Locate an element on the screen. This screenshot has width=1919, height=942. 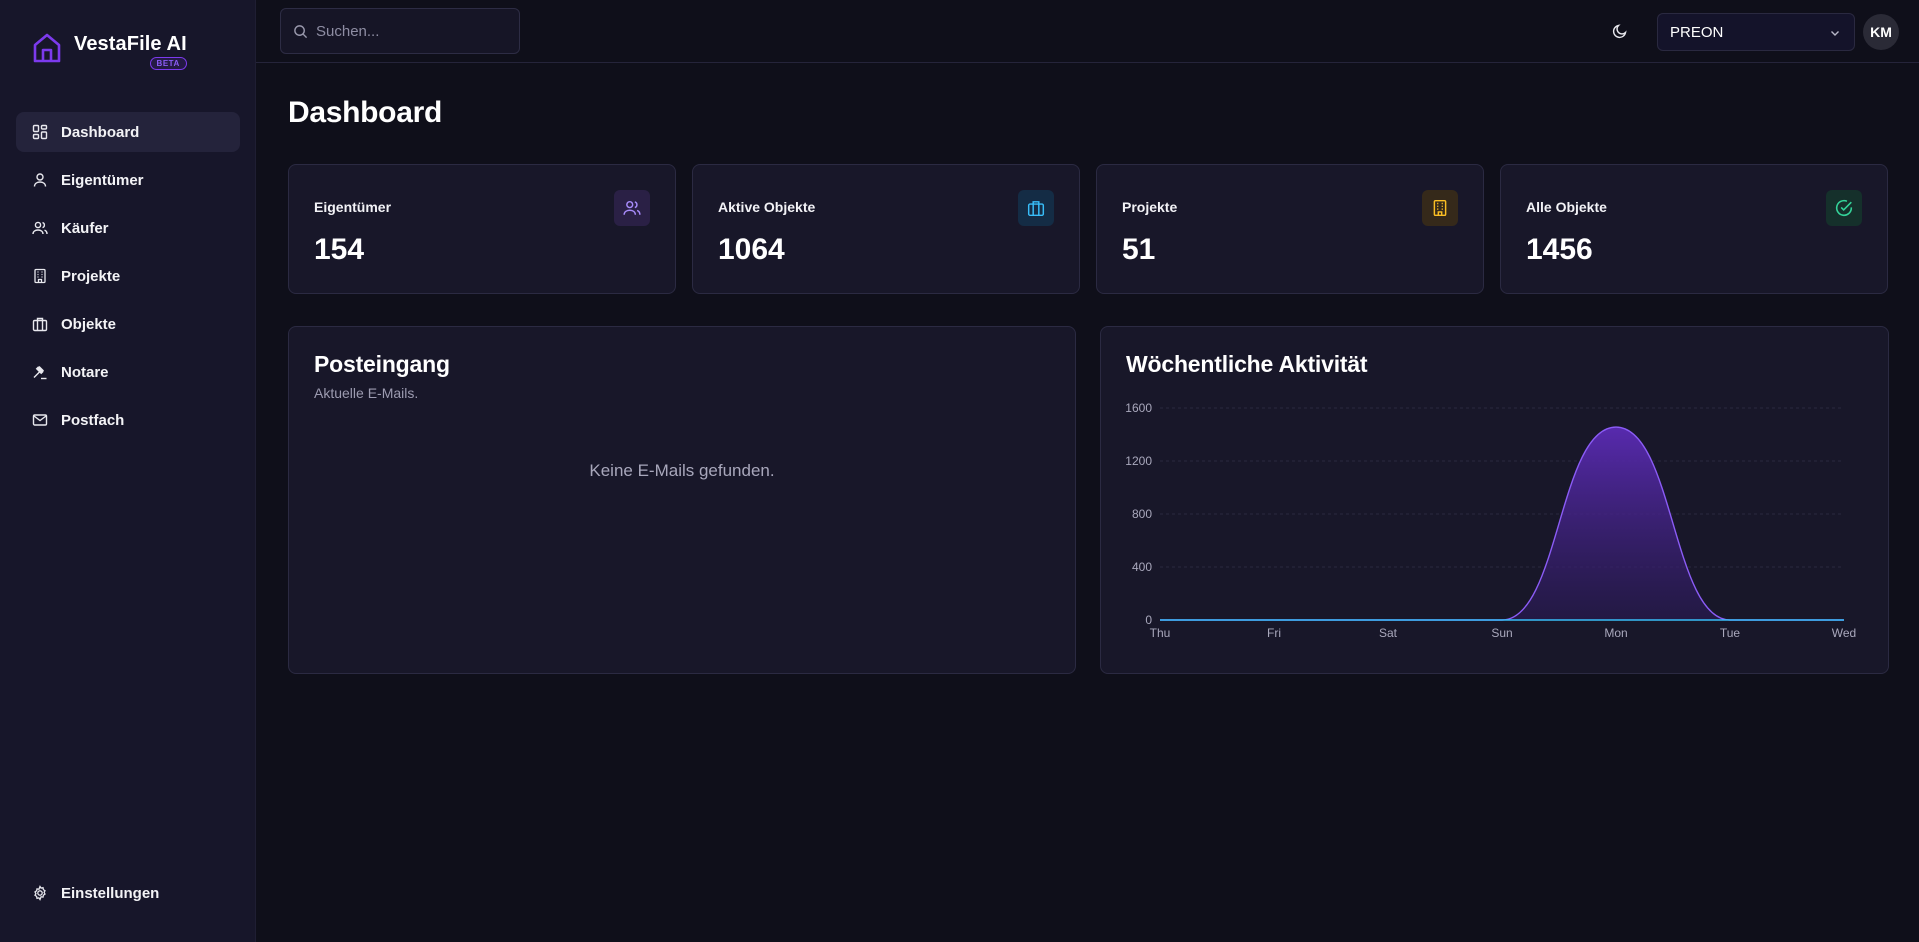
check-circle-icon is located at coordinates (1844, 208).